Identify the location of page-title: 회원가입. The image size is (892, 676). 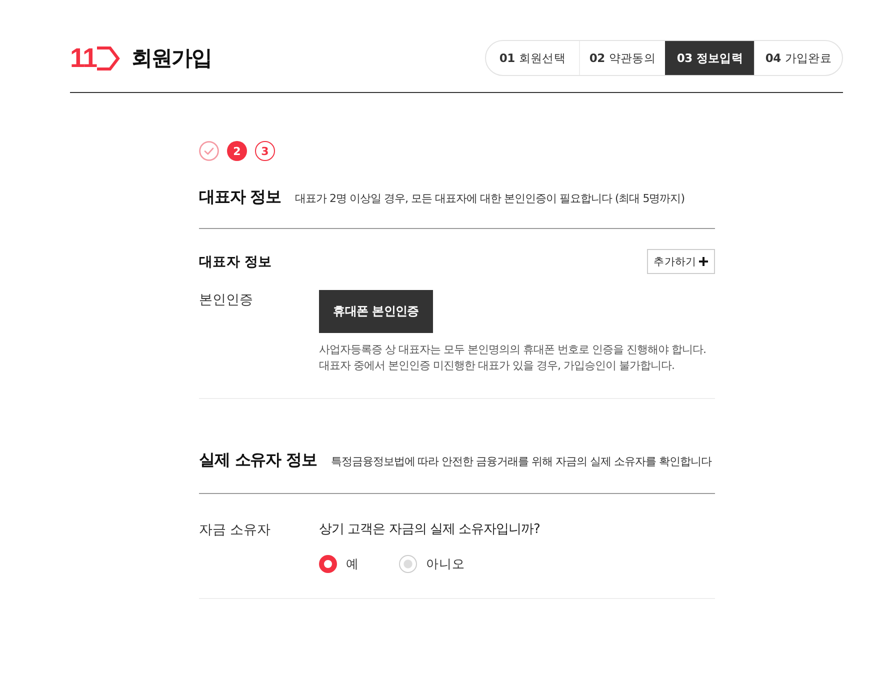
(172, 58).